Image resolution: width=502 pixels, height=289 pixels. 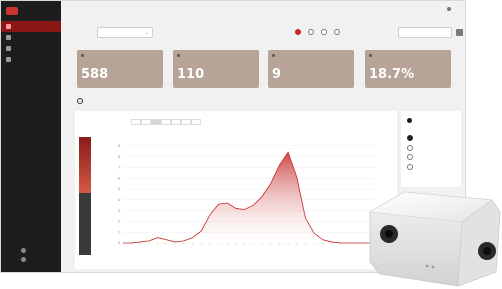 What do you see at coordinates (431, 149) in the screenshot?
I see `display-options-panel` at bounding box center [431, 149].